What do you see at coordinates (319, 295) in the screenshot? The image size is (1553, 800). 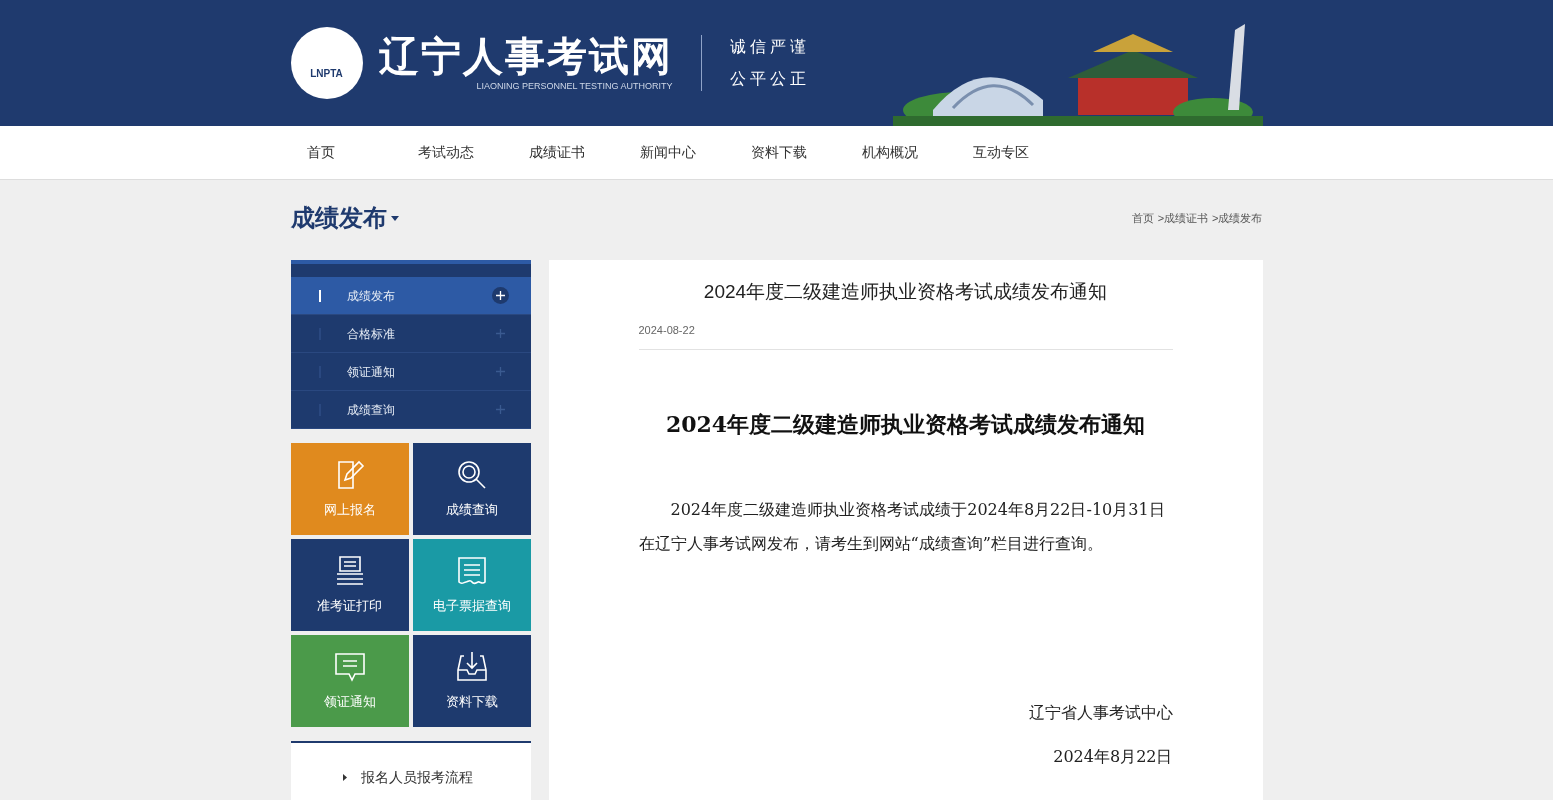 I see `menu-marker` at bounding box center [319, 295].